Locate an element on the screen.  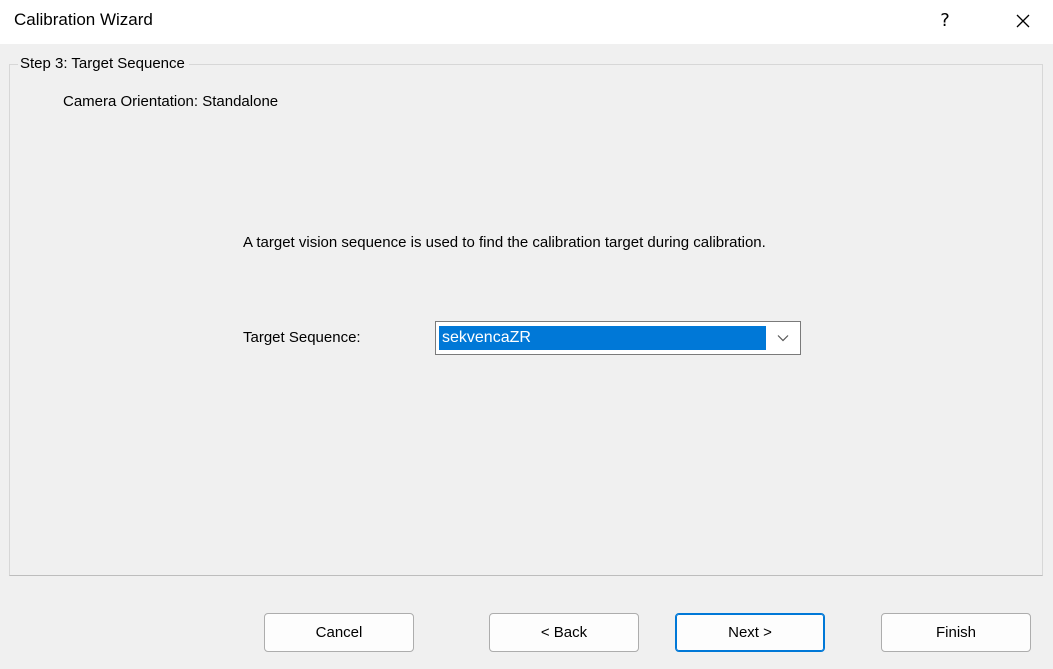
close-button is located at coordinates (1023, 21).